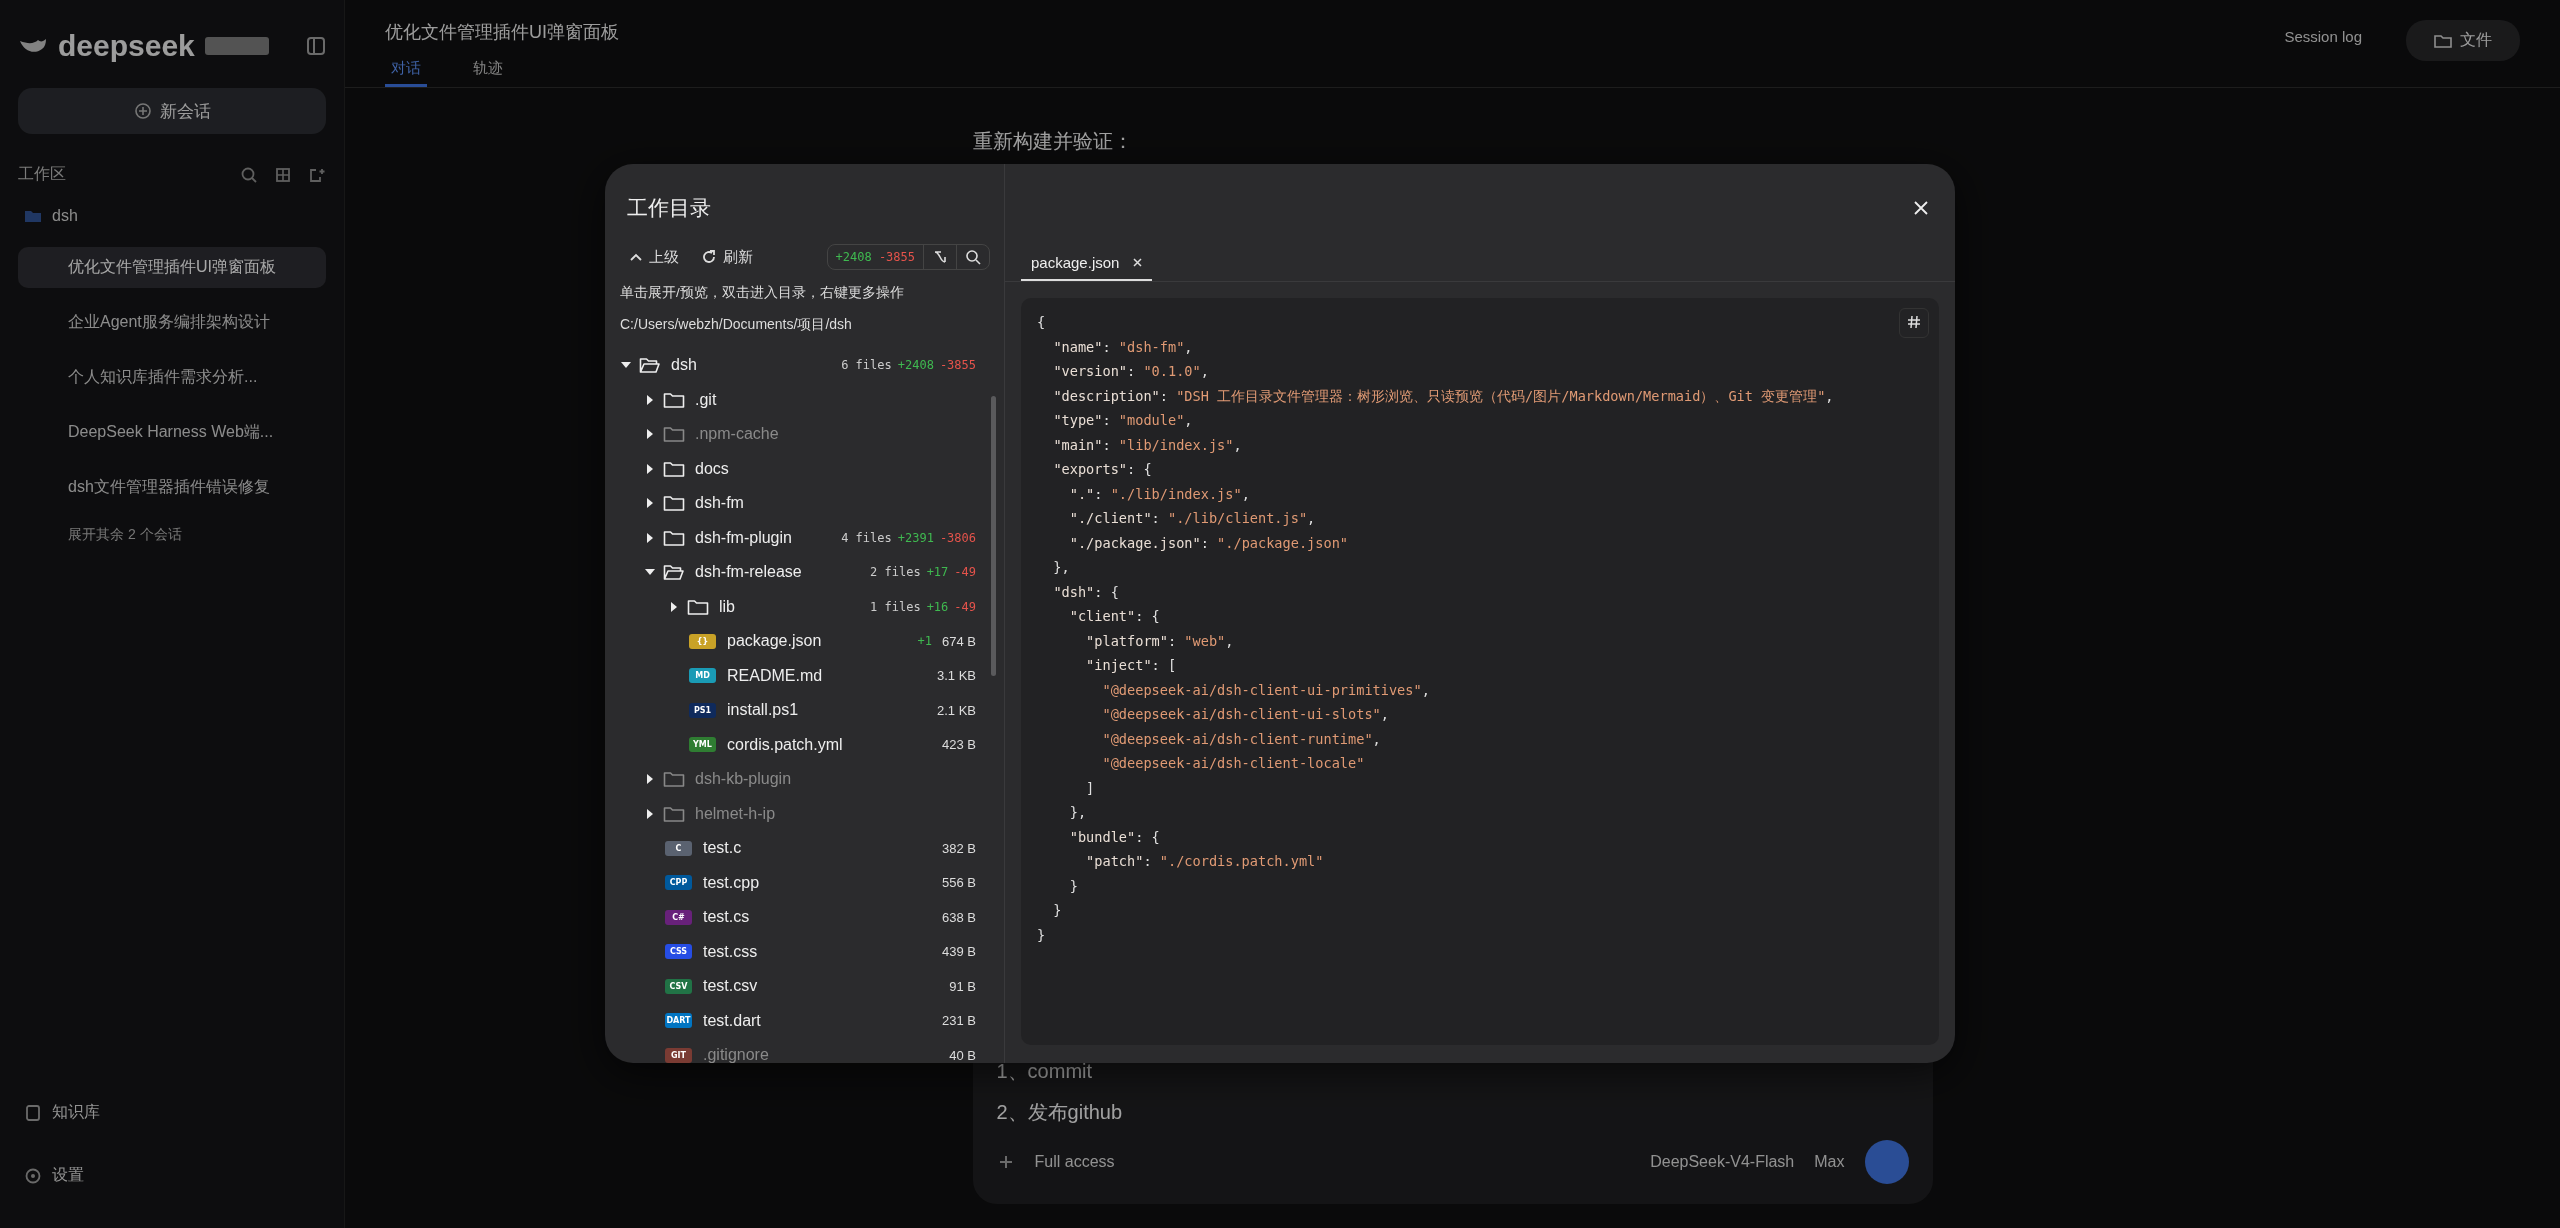 The height and width of the screenshot is (1228, 2560). I want to click on tree-row: CPP test.cpp 556 B, so click(804, 882).